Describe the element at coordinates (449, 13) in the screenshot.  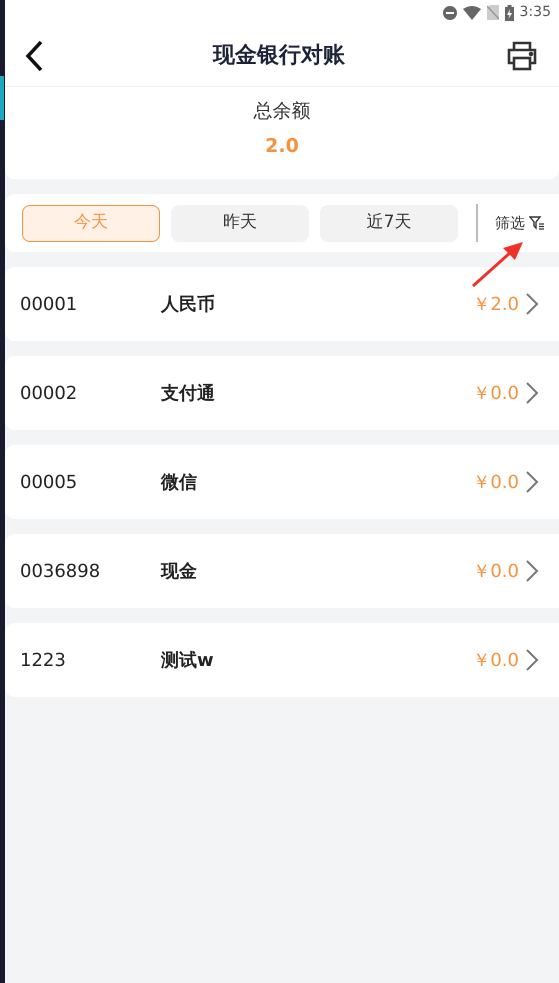
I see `do-not-disturb-icon` at that location.